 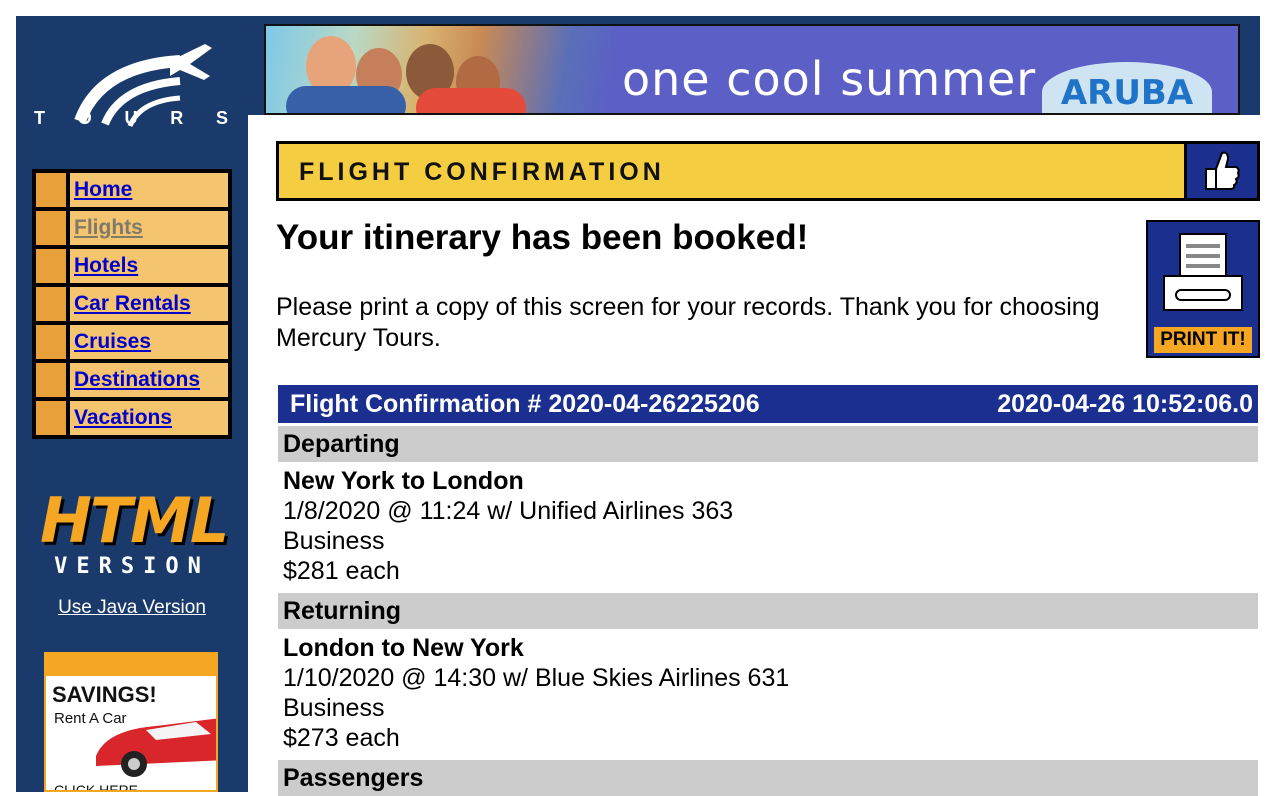 I want to click on html-word: HTML, so click(x=134, y=520).